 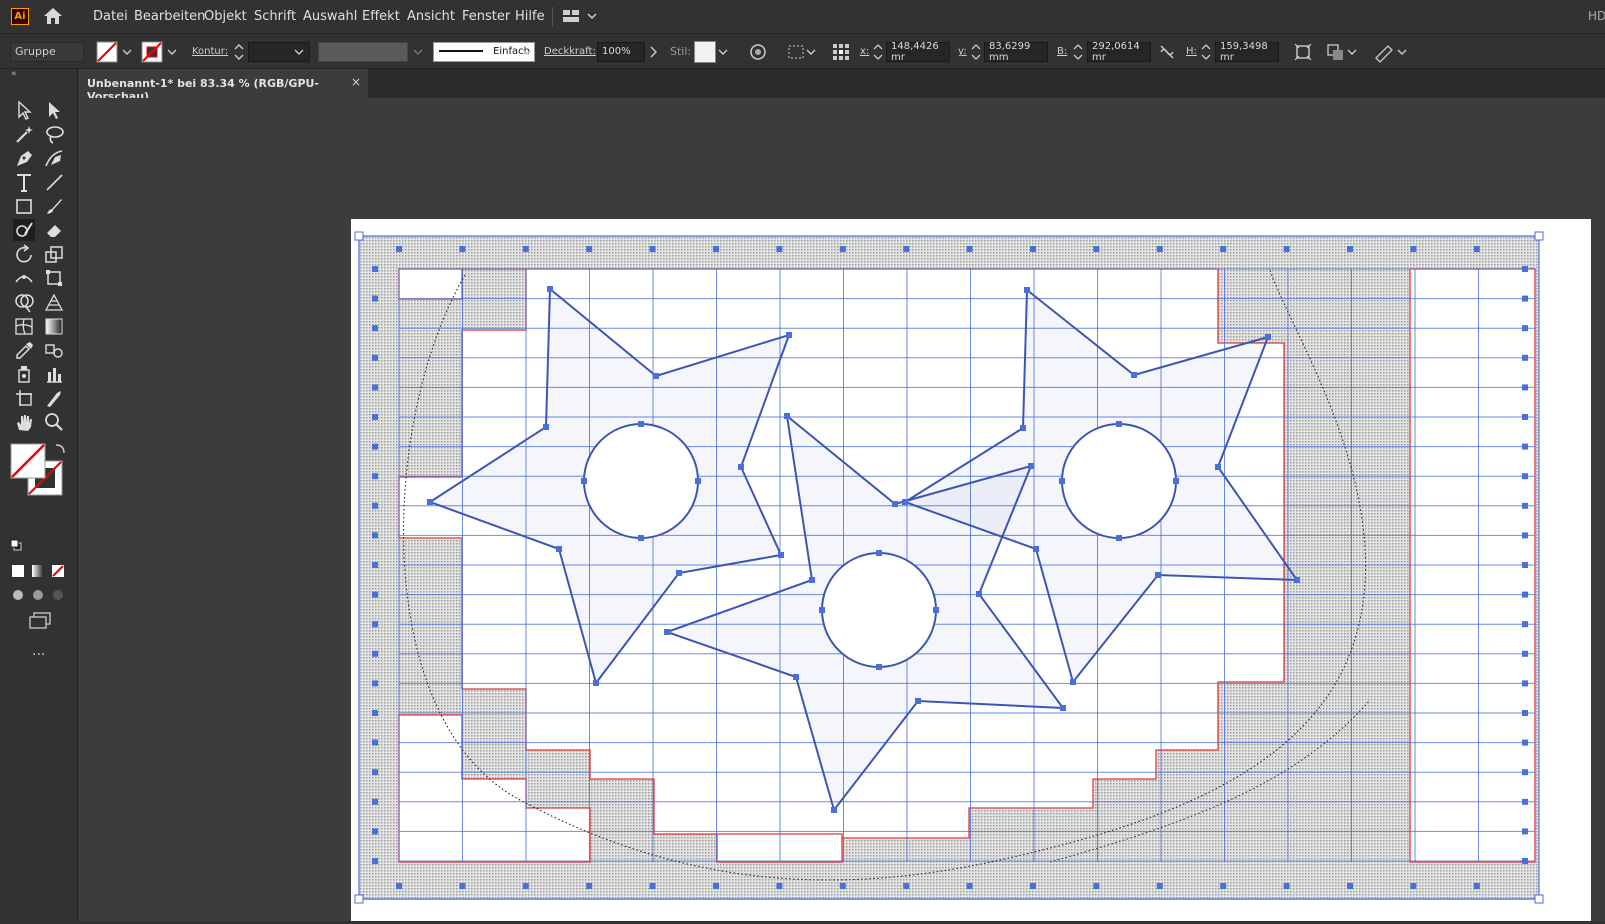 I want to click on hand-icon, so click(x=24, y=422).